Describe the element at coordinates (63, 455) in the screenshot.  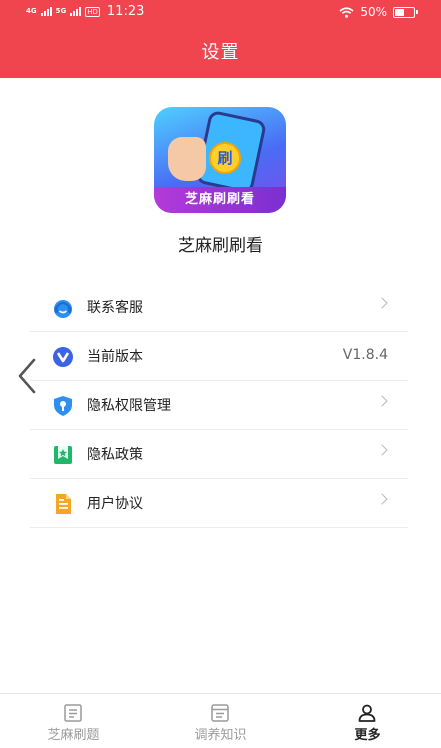
I see `bookmark-star-icon` at that location.